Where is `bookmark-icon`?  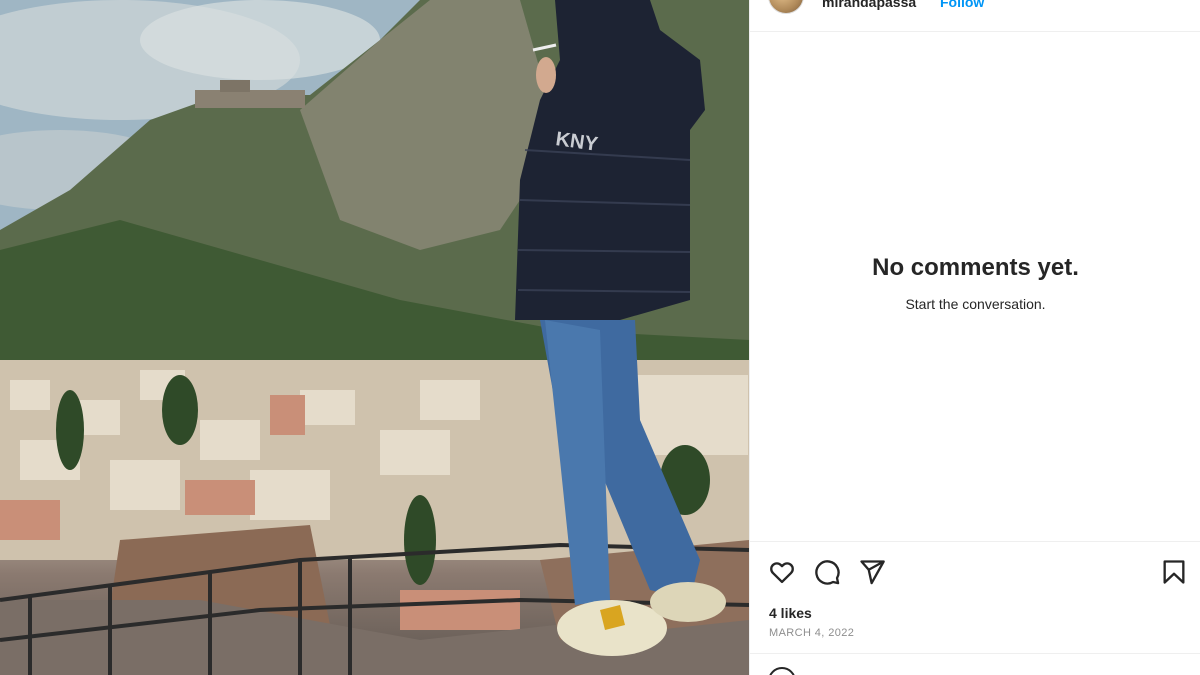 bookmark-icon is located at coordinates (1174, 572).